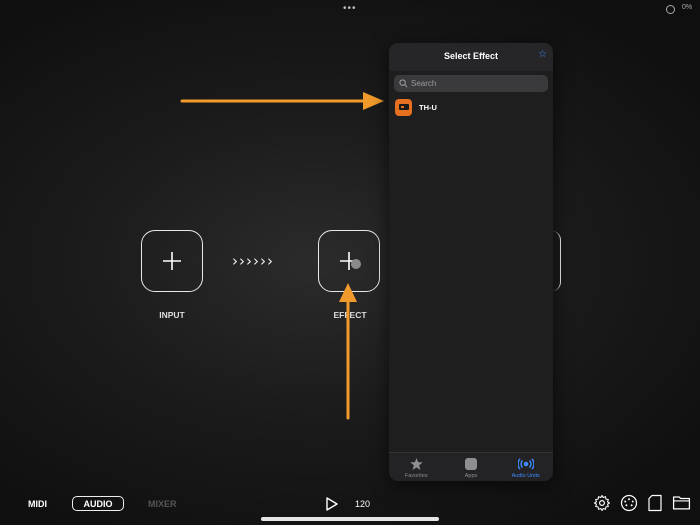 Image resolution: width=700 pixels, height=525 pixels. What do you see at coordinates (403, 107) in the screenshot?
I see `th-u-app-icon` at bounding box center [403, 107].